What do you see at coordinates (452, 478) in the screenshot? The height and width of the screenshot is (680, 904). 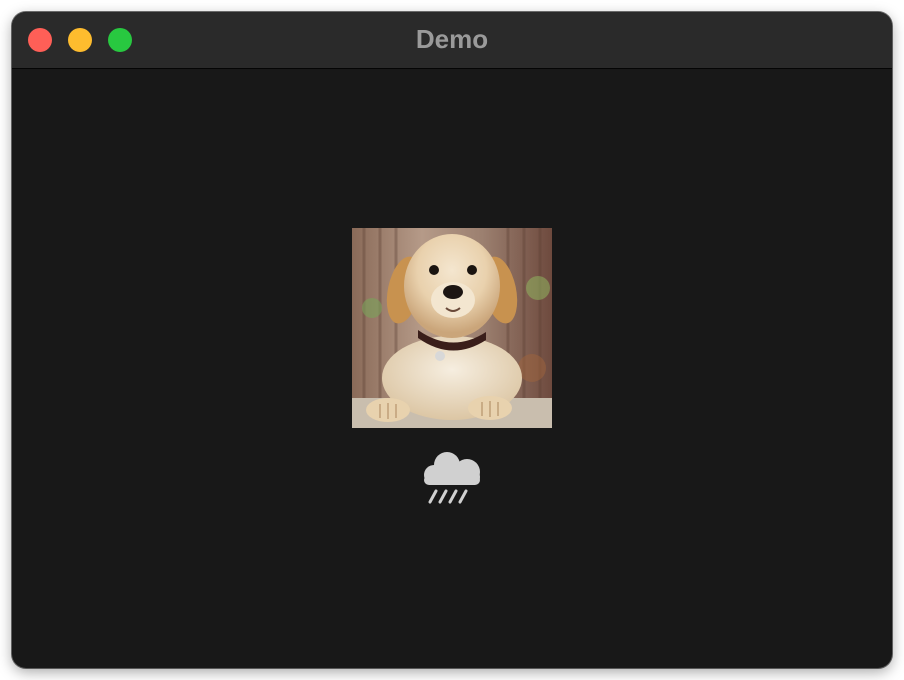 I see `cloud-rain-icon` at bounding box center [452, 478].